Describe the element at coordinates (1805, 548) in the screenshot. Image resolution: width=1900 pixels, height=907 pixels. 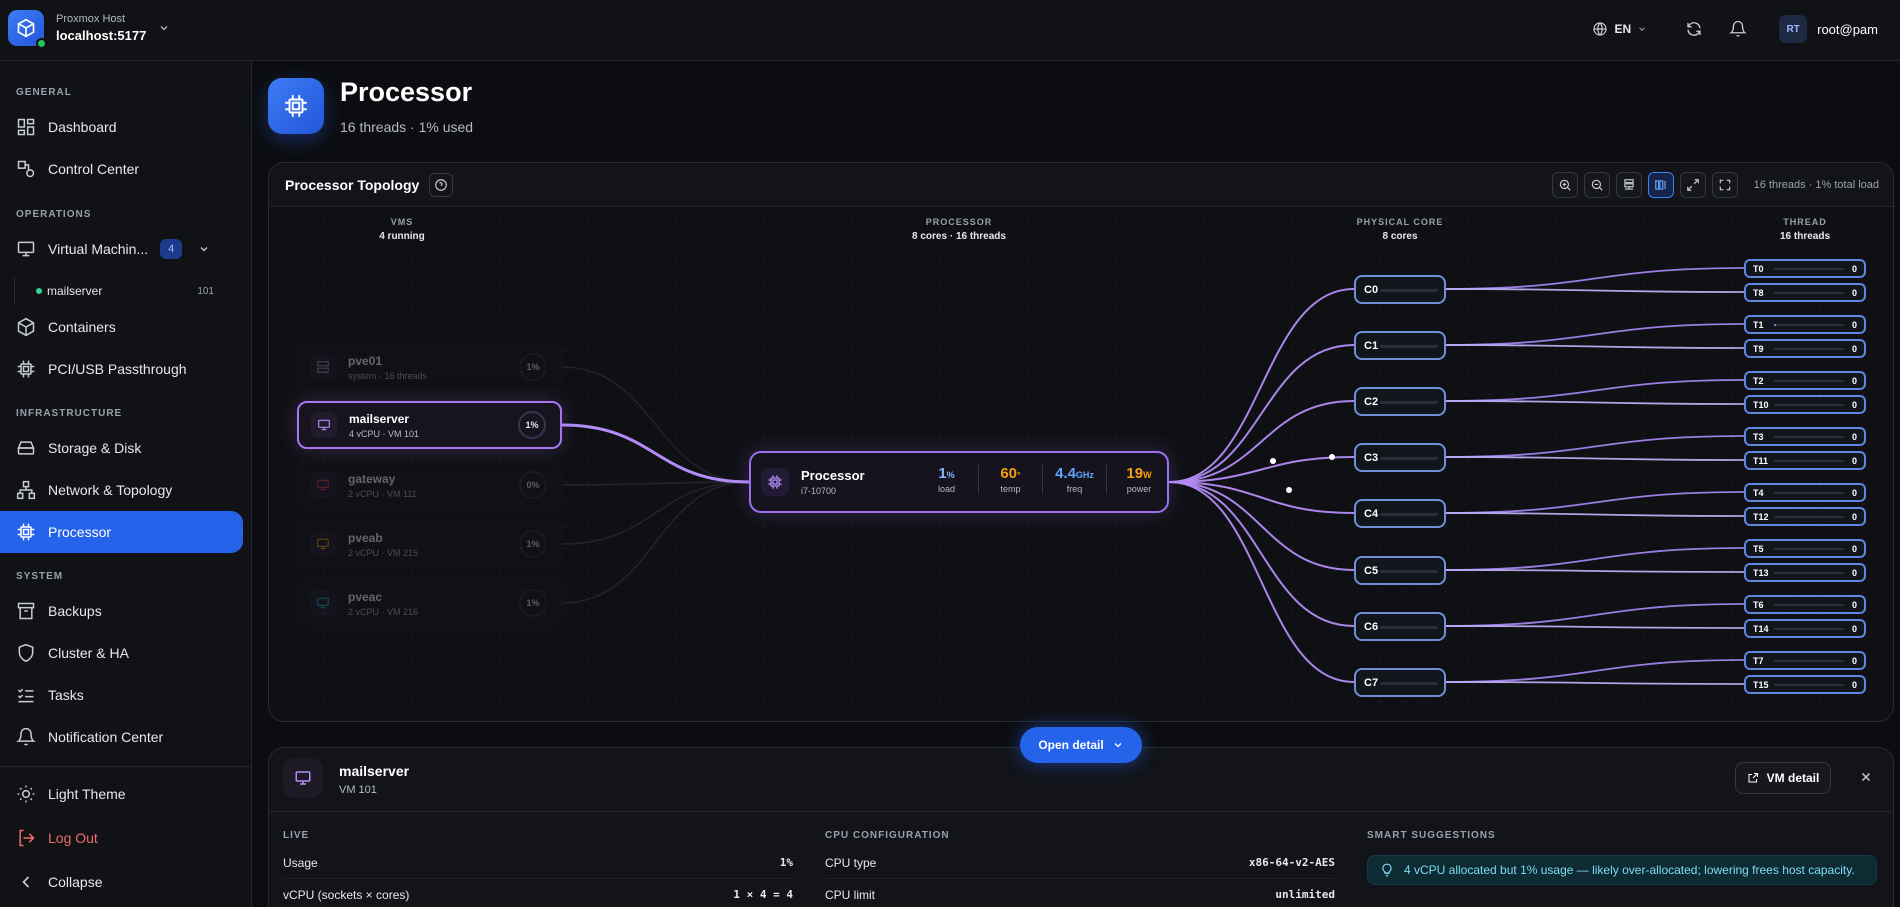
I see `thread-node-t5: T5 0` at that location.